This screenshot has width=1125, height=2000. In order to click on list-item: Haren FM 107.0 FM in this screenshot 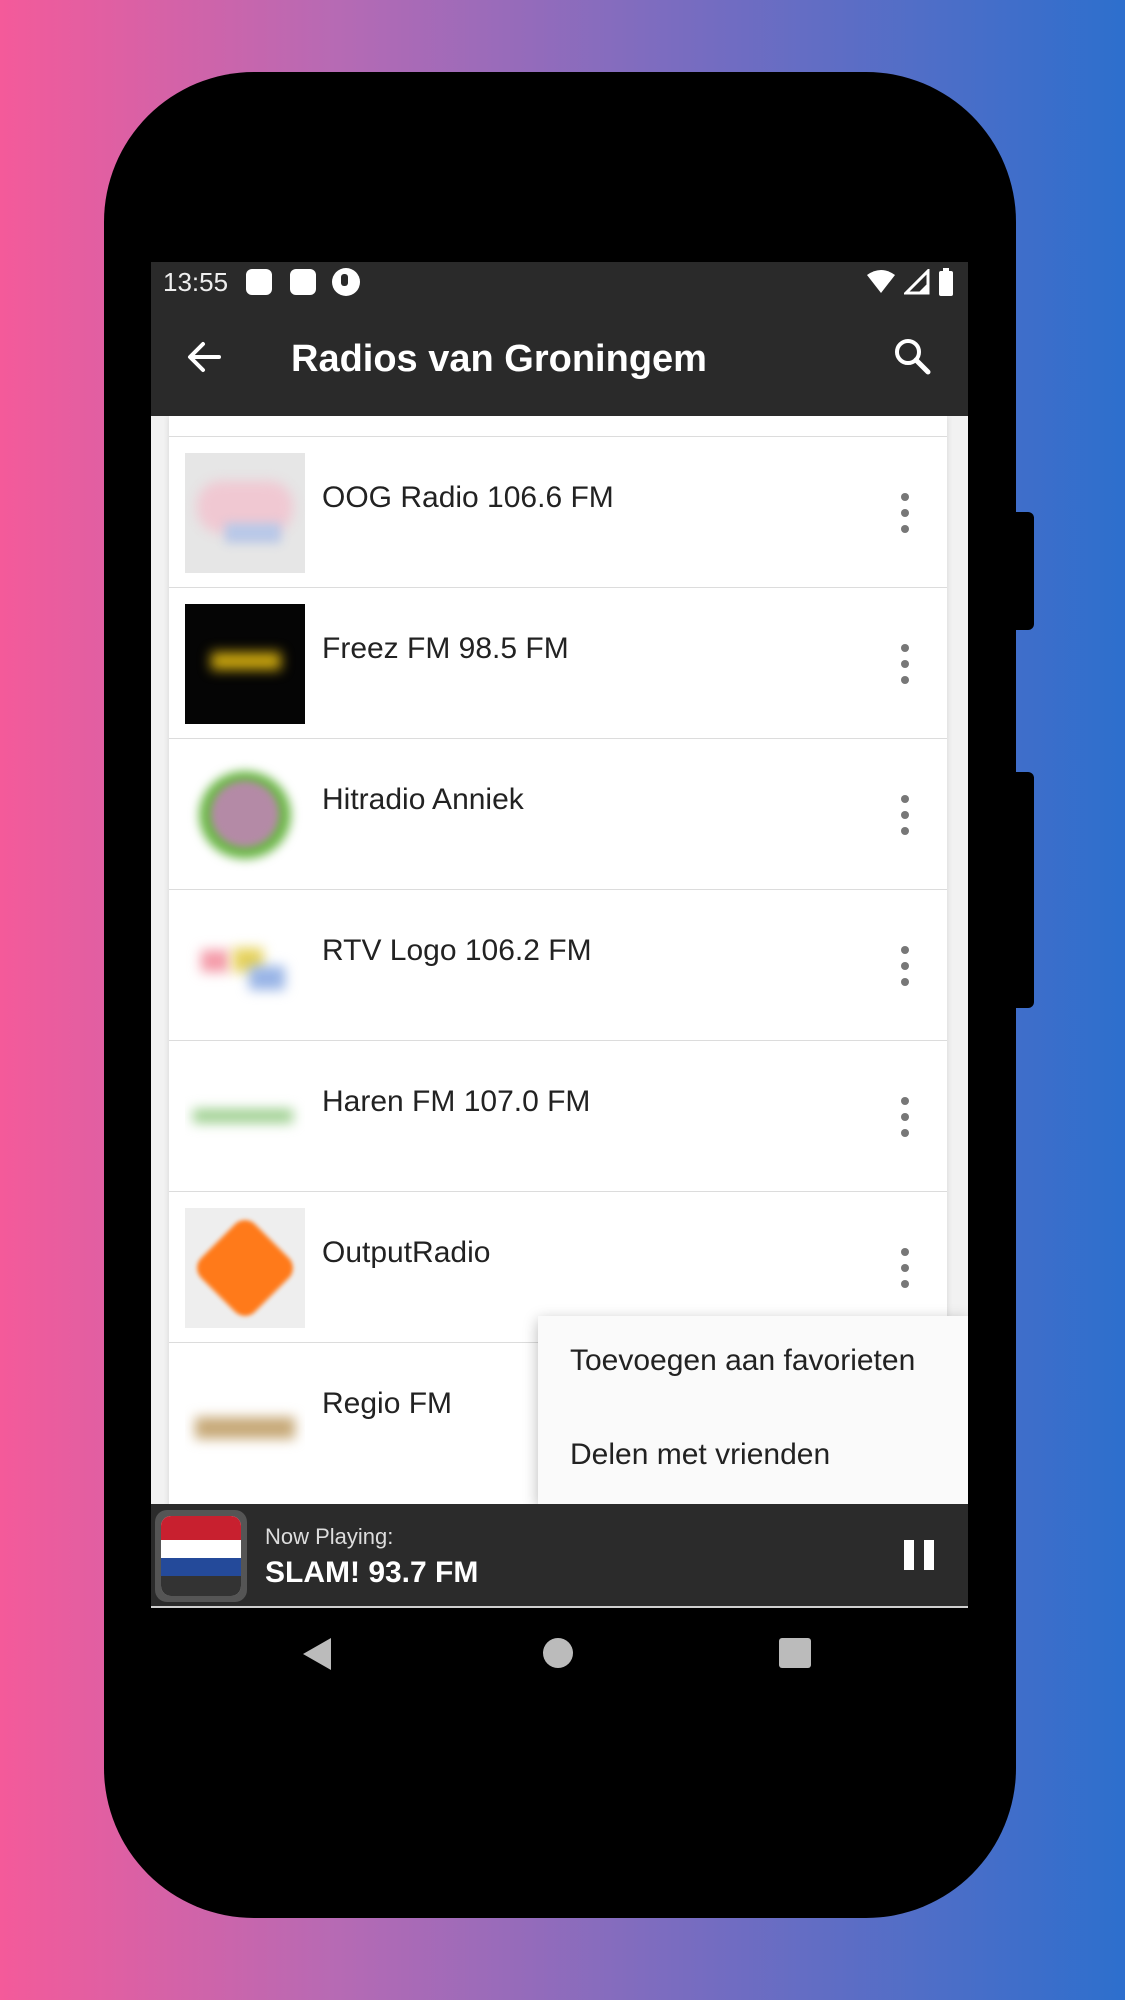, I will do `click(558, 1115)`.